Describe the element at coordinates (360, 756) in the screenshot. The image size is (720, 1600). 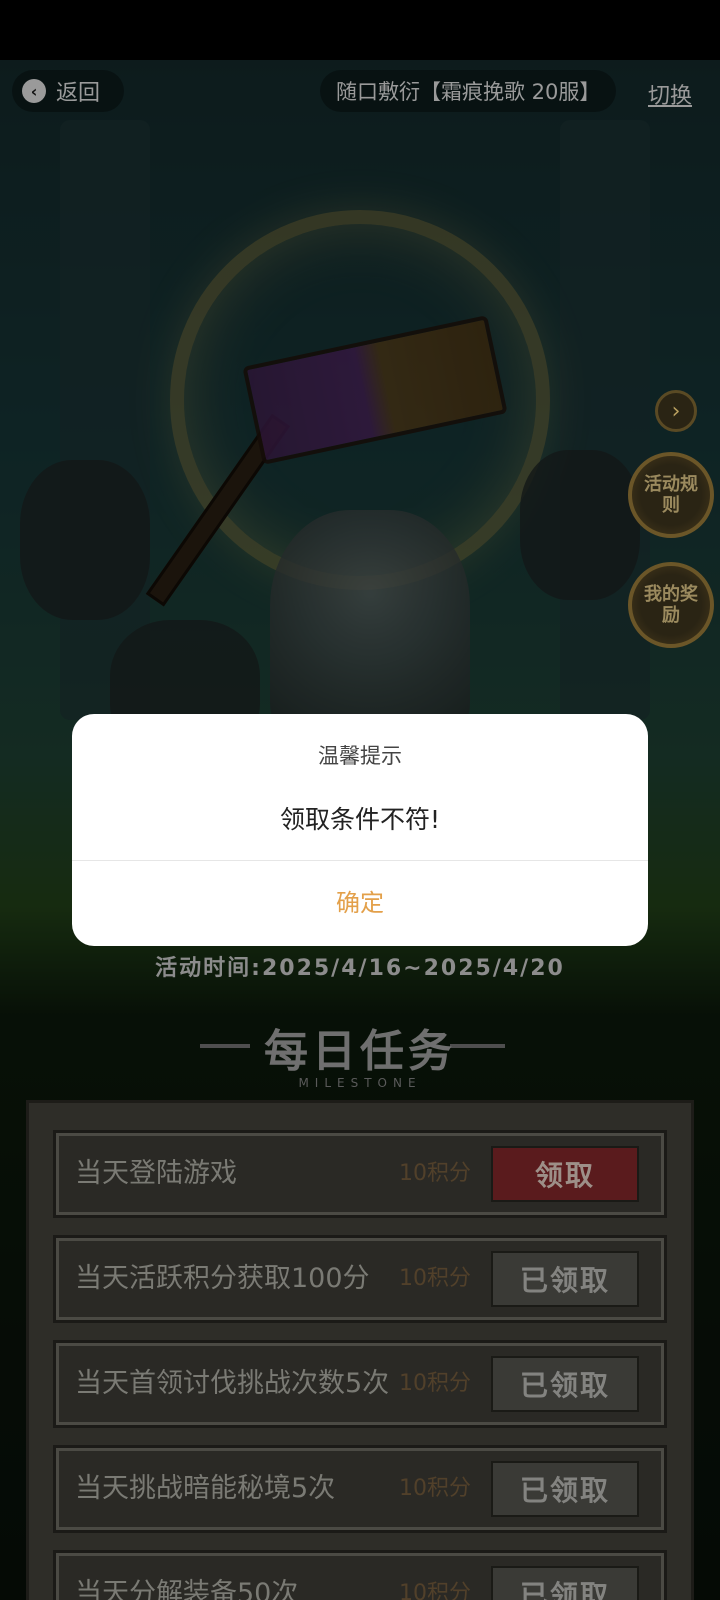
I see `dialog-title: 温馨提示` at that location.